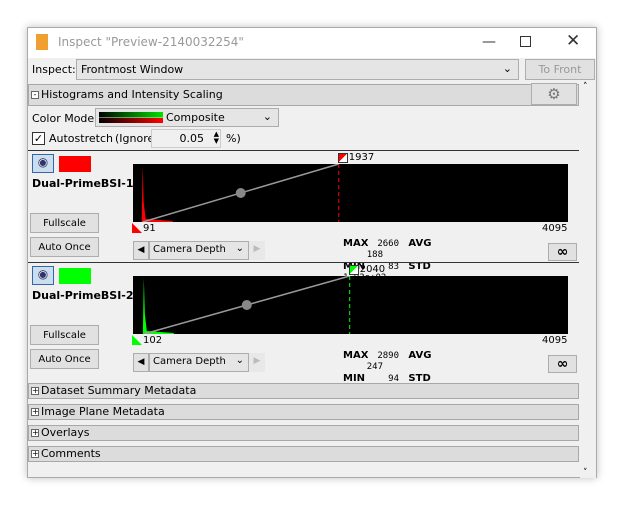 The height and width of the screenshot is (507, 624). I want to click on max-handle-value: 2040, so click(372, 269).